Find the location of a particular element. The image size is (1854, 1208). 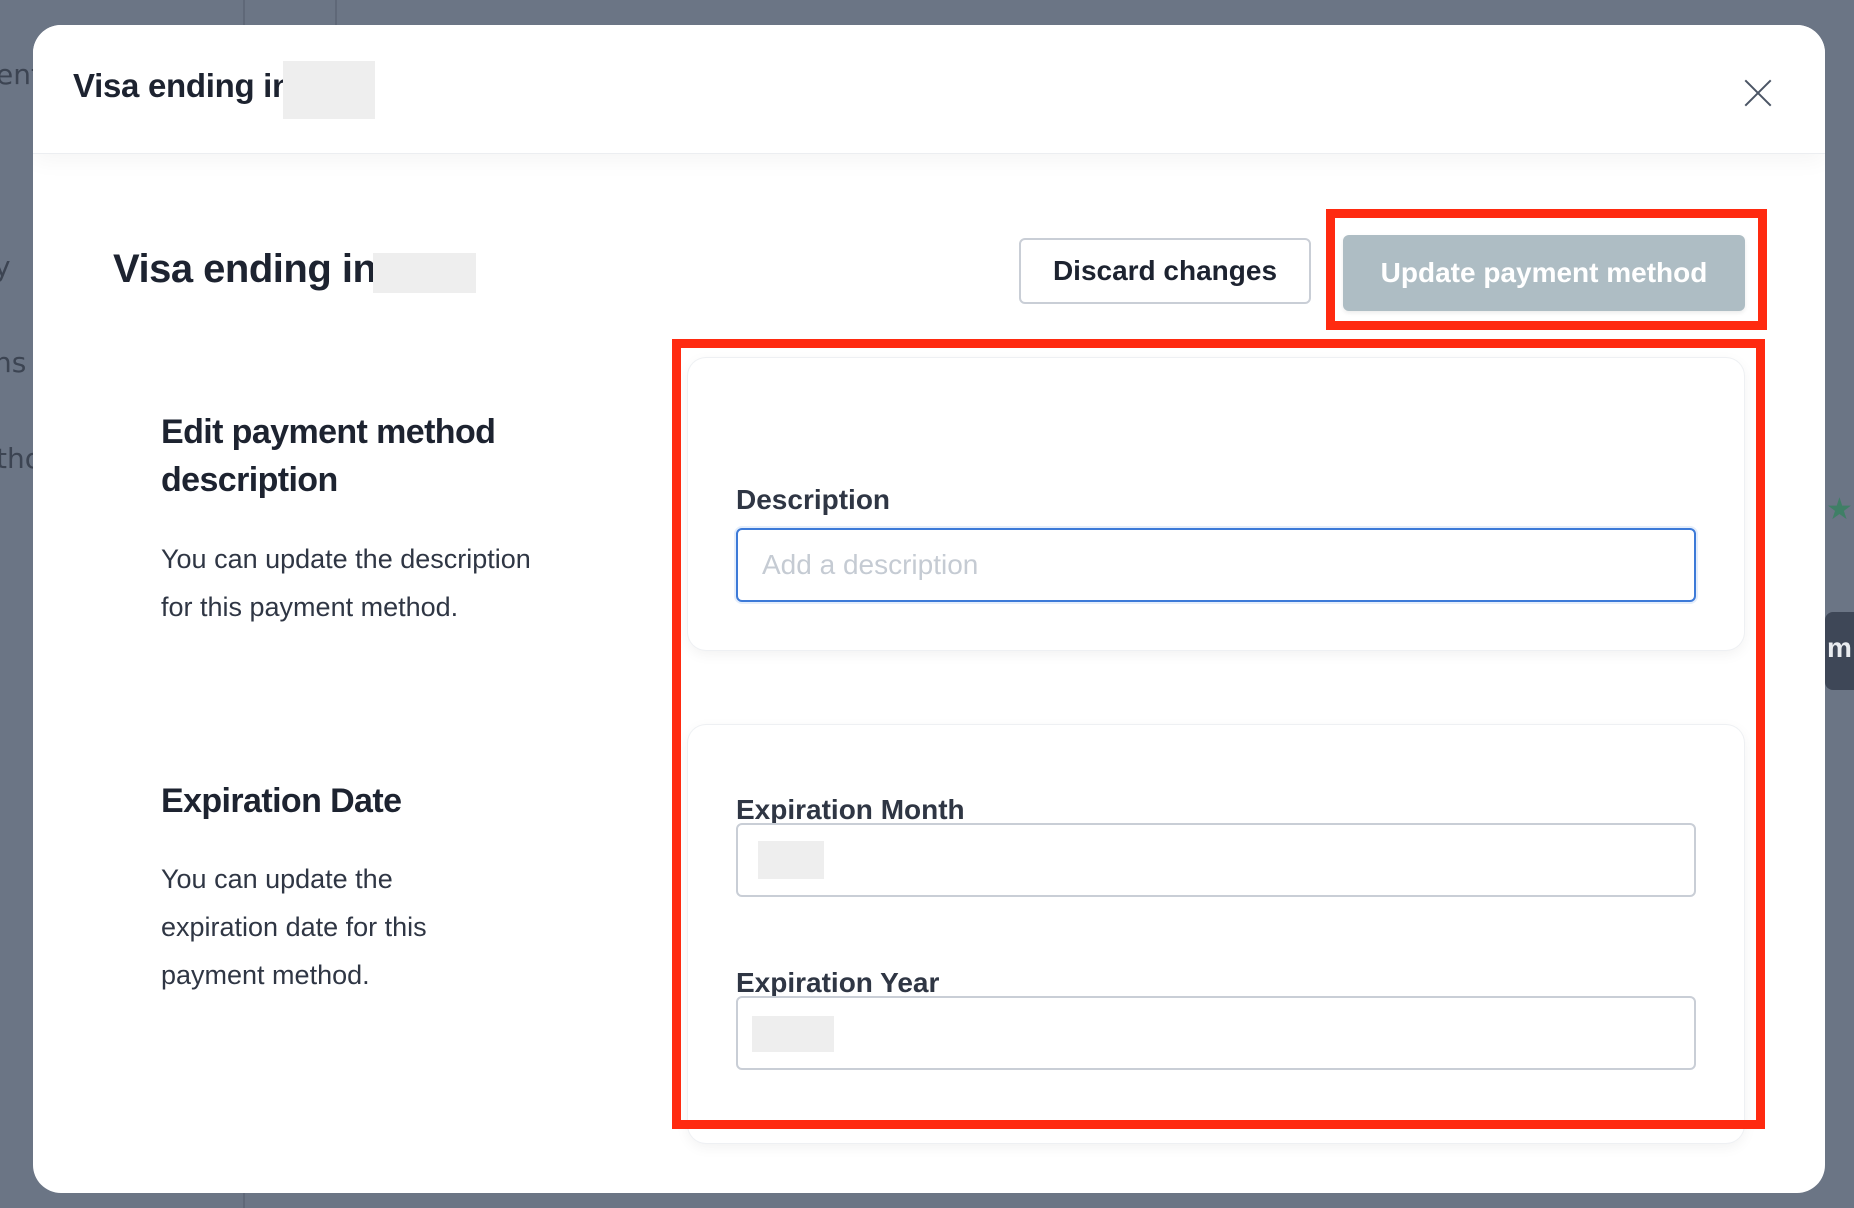

background-button: m is located at coordinates (1839, 651).